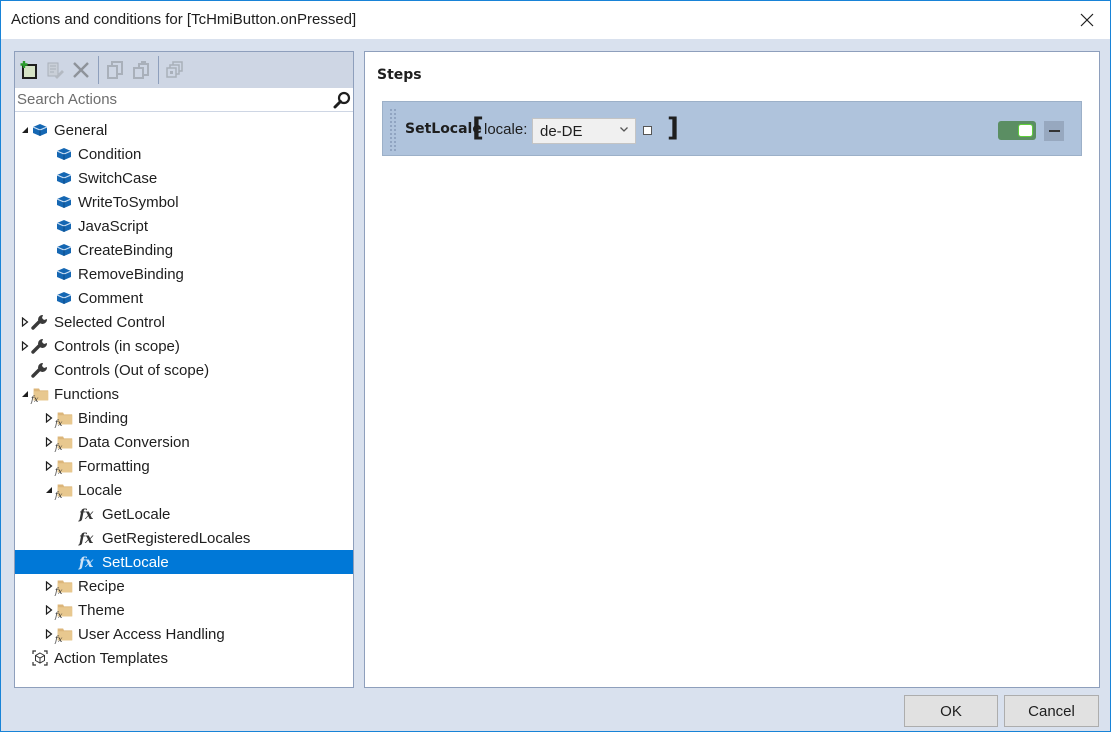  Describe the element at coordinates (81, 130) in the screenshot. I see `tree-item-label: General` at that location.